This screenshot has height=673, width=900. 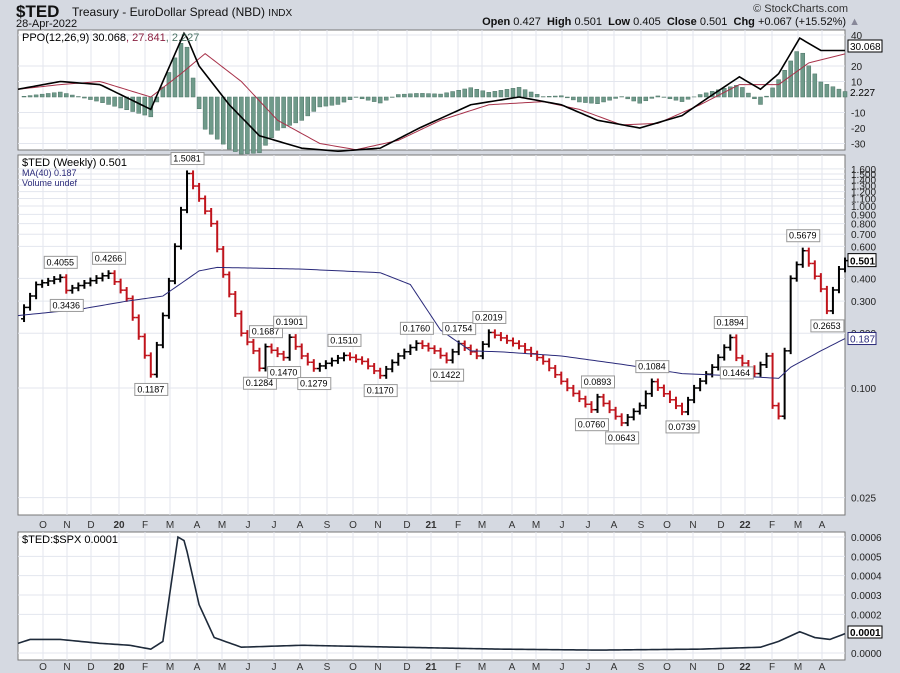 I want to click on price-last-label: 0.501, so click(x=862, y=262).